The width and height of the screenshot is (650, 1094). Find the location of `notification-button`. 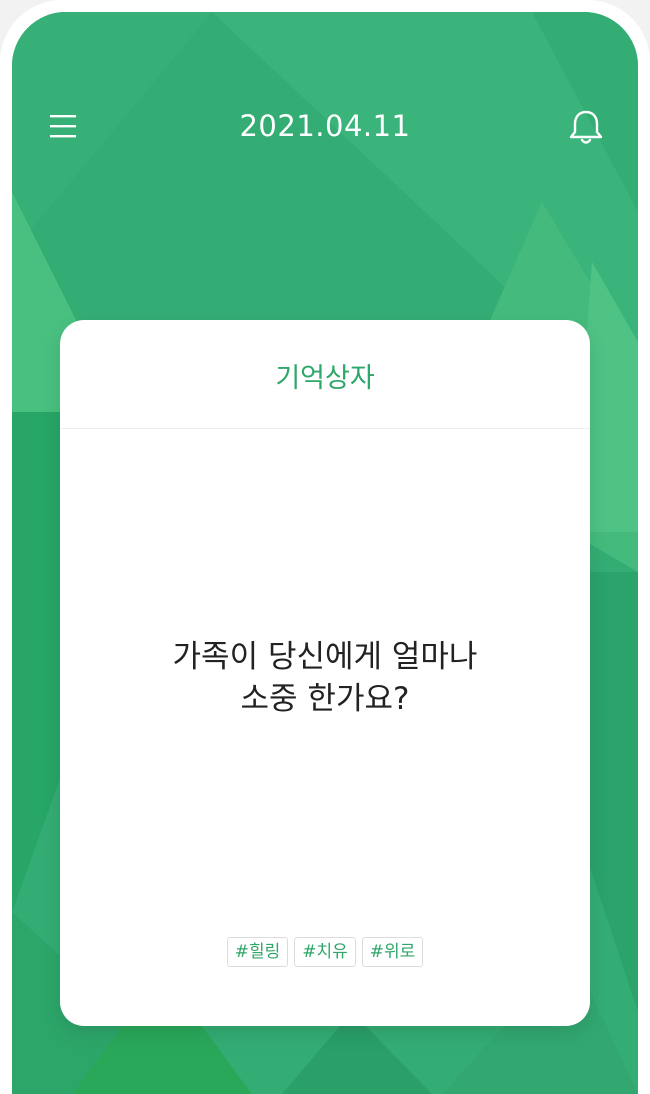

notification-button is located at coordinates (586, 128).